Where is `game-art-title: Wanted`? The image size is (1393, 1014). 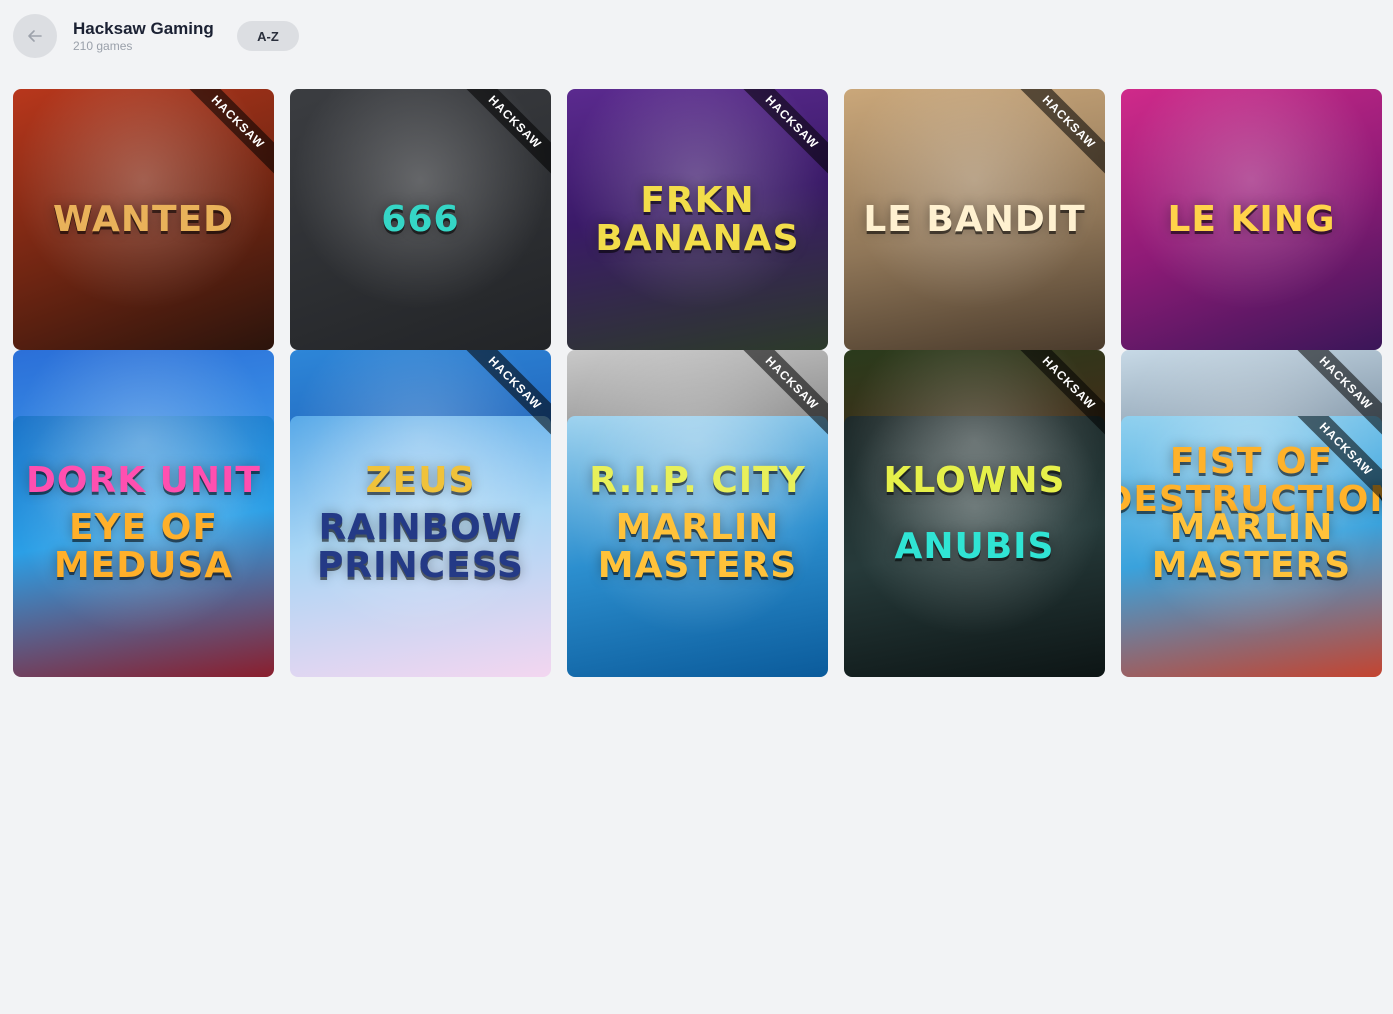
game-art-title: Wanted is located at coordinates (143, 219).